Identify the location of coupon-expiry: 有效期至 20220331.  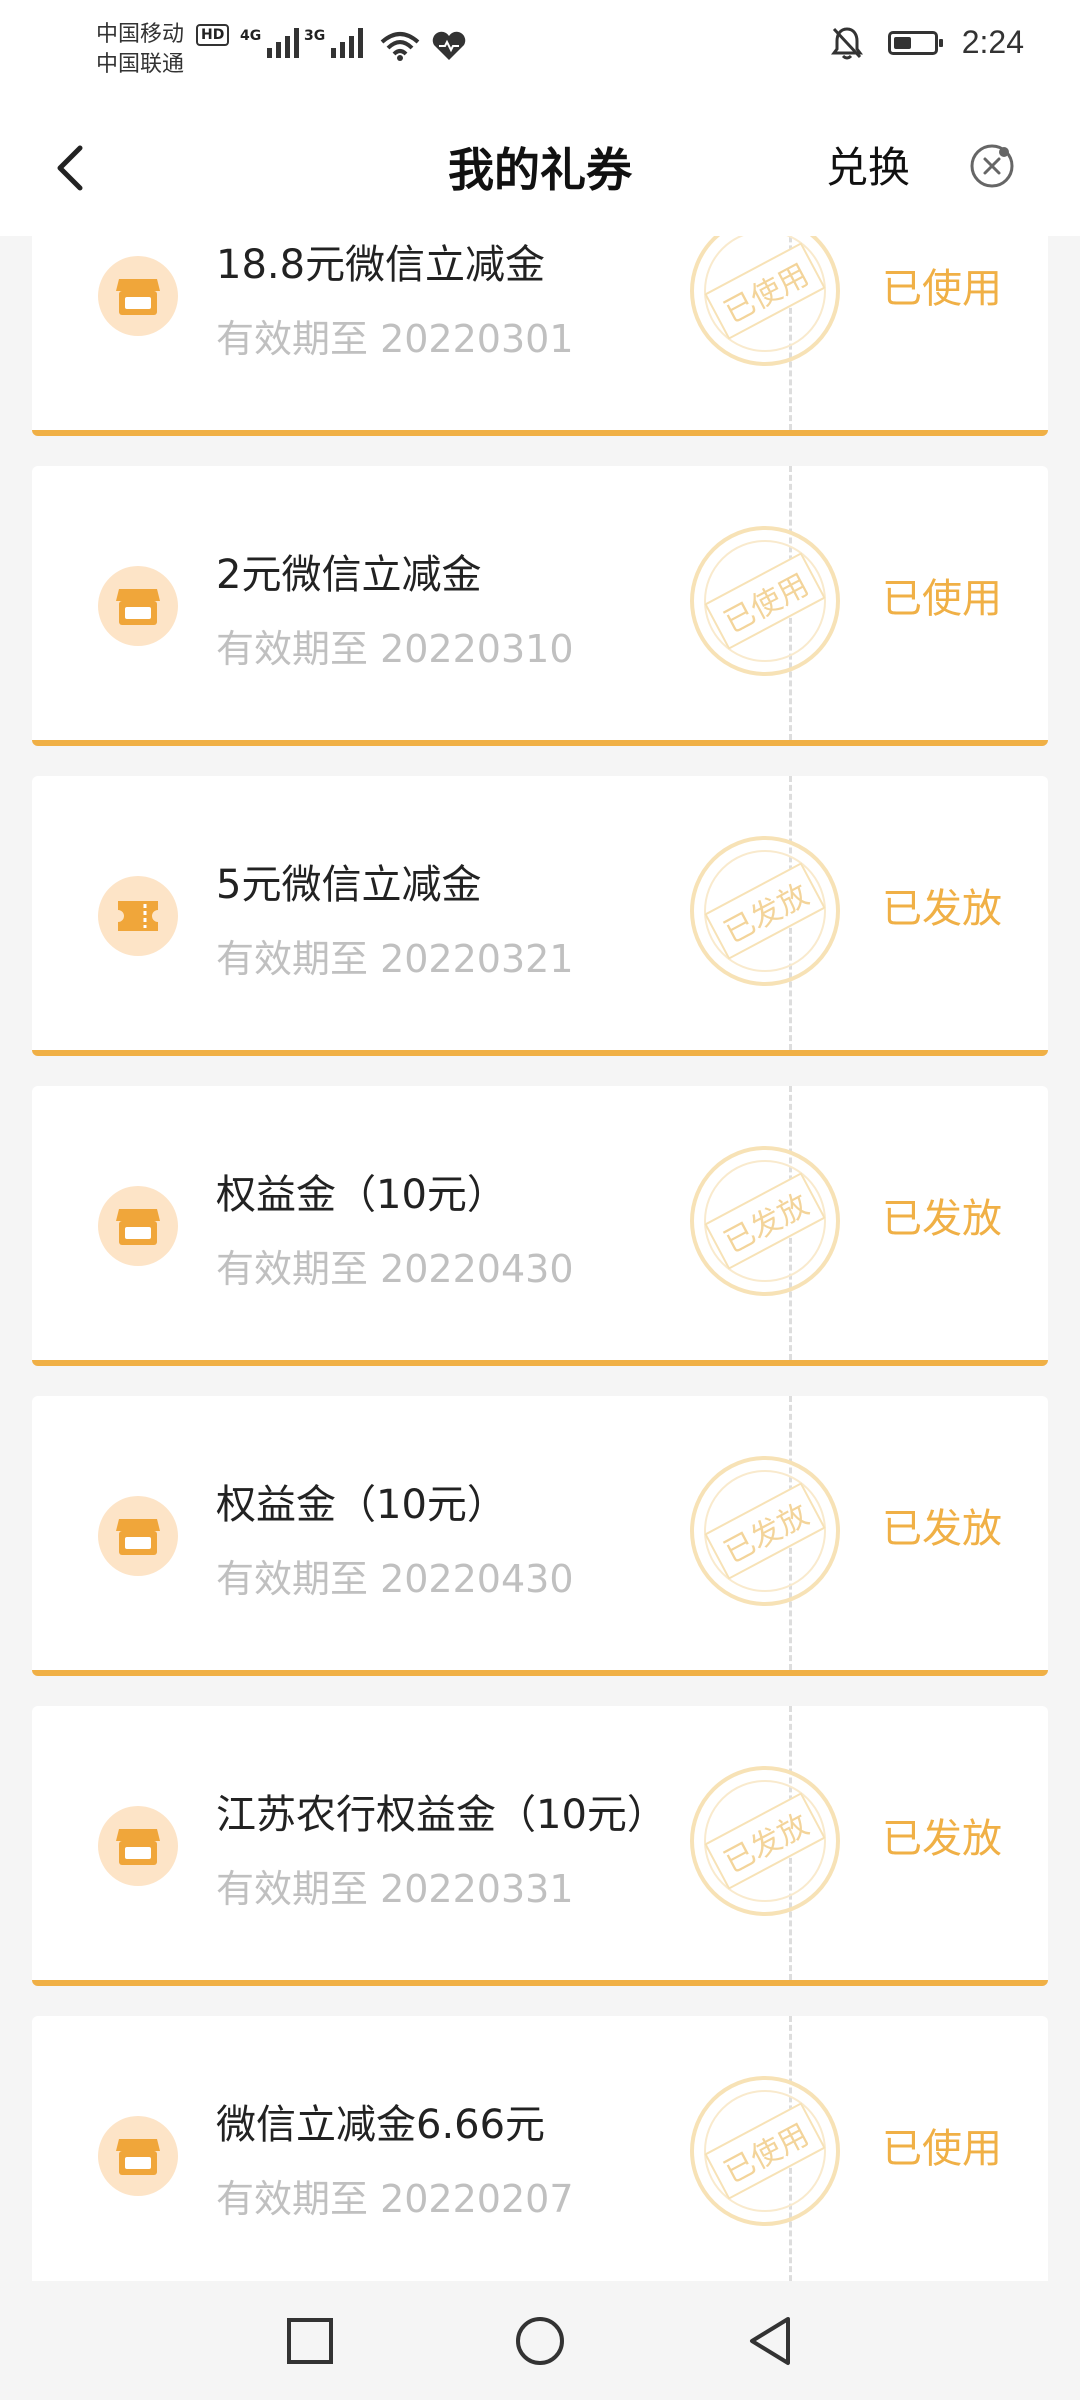
(395, 1889).